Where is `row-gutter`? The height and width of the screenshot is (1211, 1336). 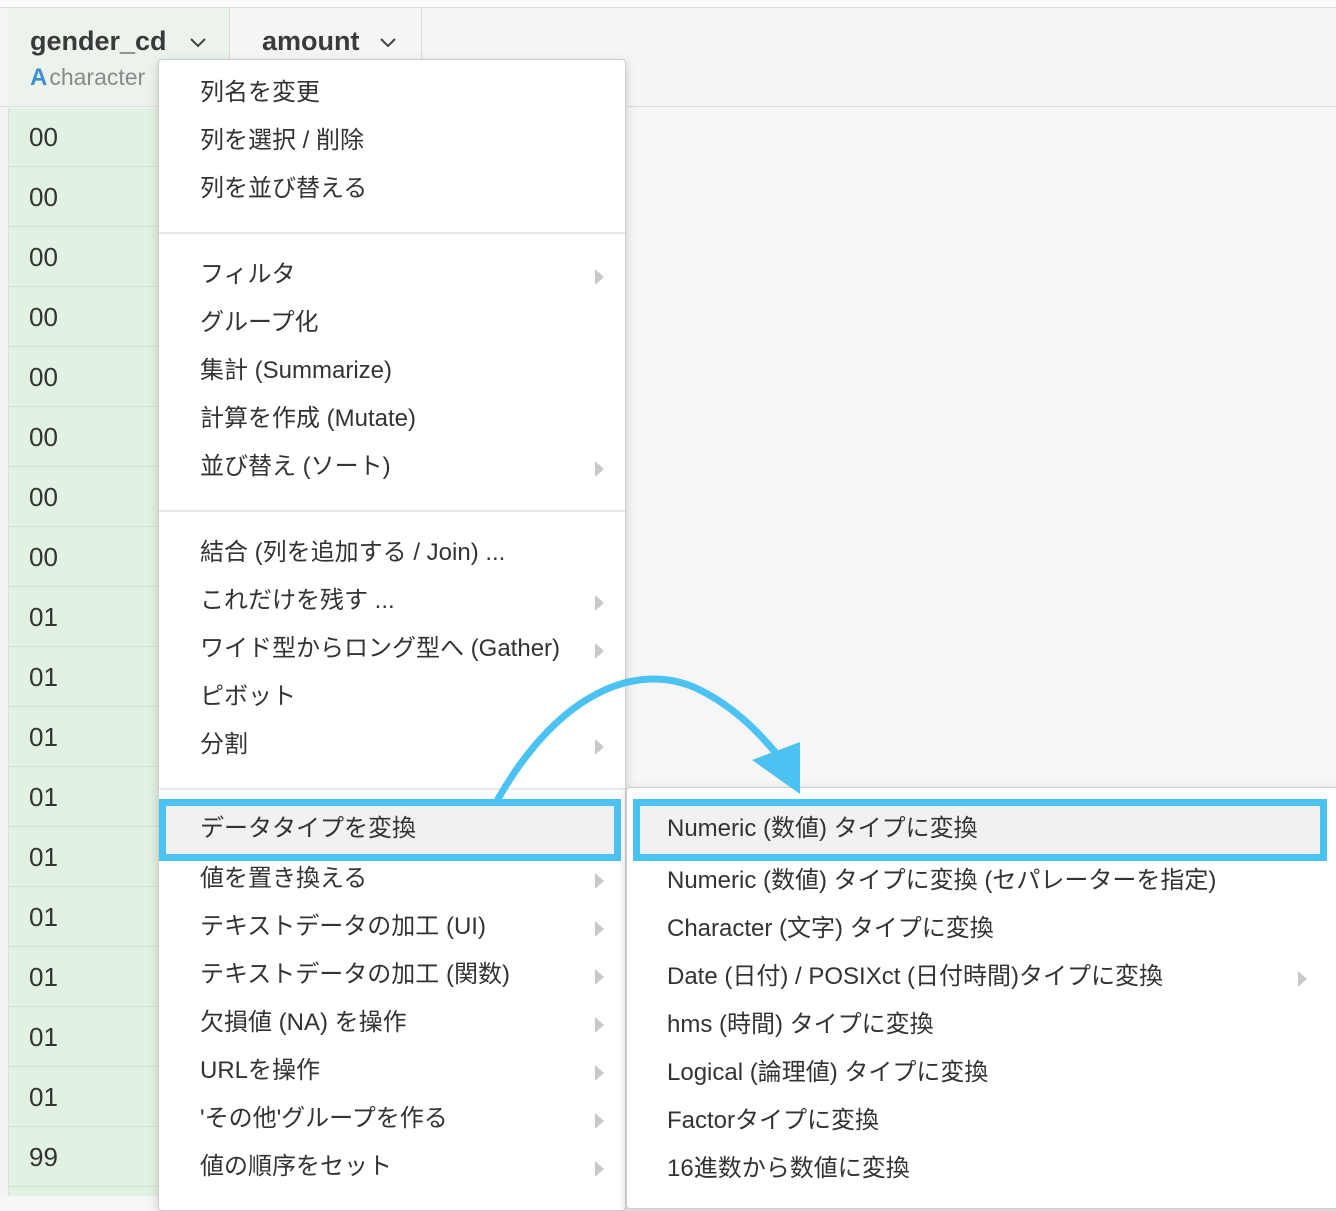
row-gutter is located at coordinates (4, 652).